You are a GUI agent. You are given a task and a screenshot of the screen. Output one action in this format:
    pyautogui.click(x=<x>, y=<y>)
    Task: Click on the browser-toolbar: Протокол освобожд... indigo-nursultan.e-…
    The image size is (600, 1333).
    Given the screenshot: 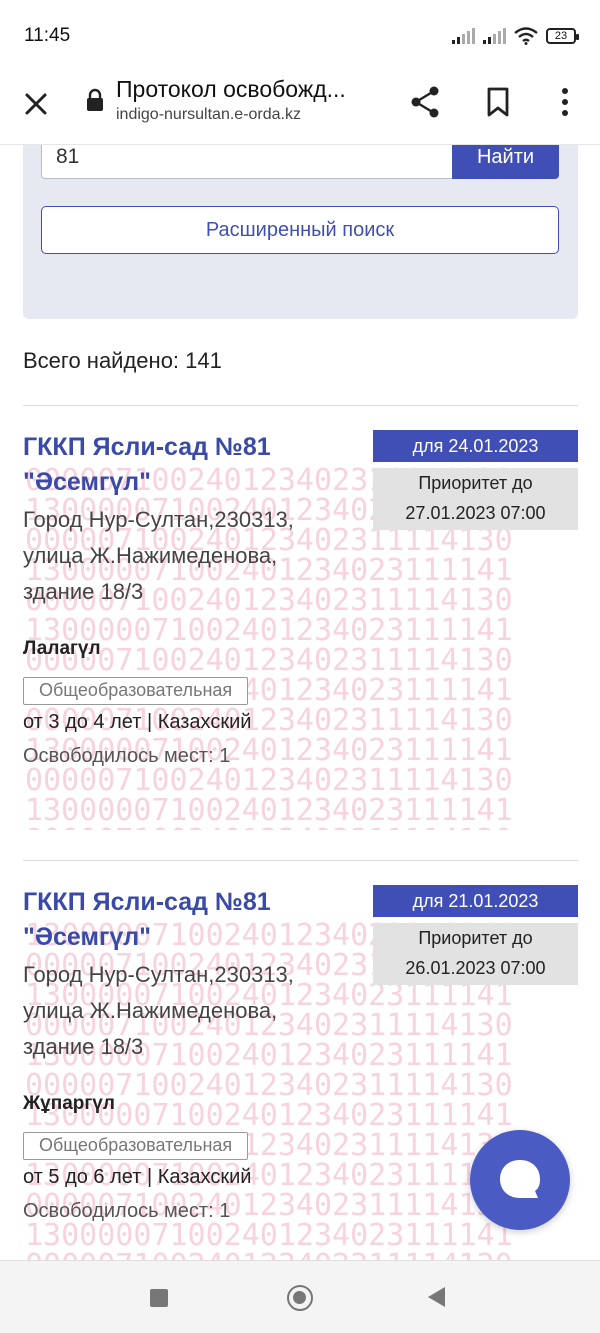 What is the action you would take?
    pyautogui.click(x=300, y=108)
    